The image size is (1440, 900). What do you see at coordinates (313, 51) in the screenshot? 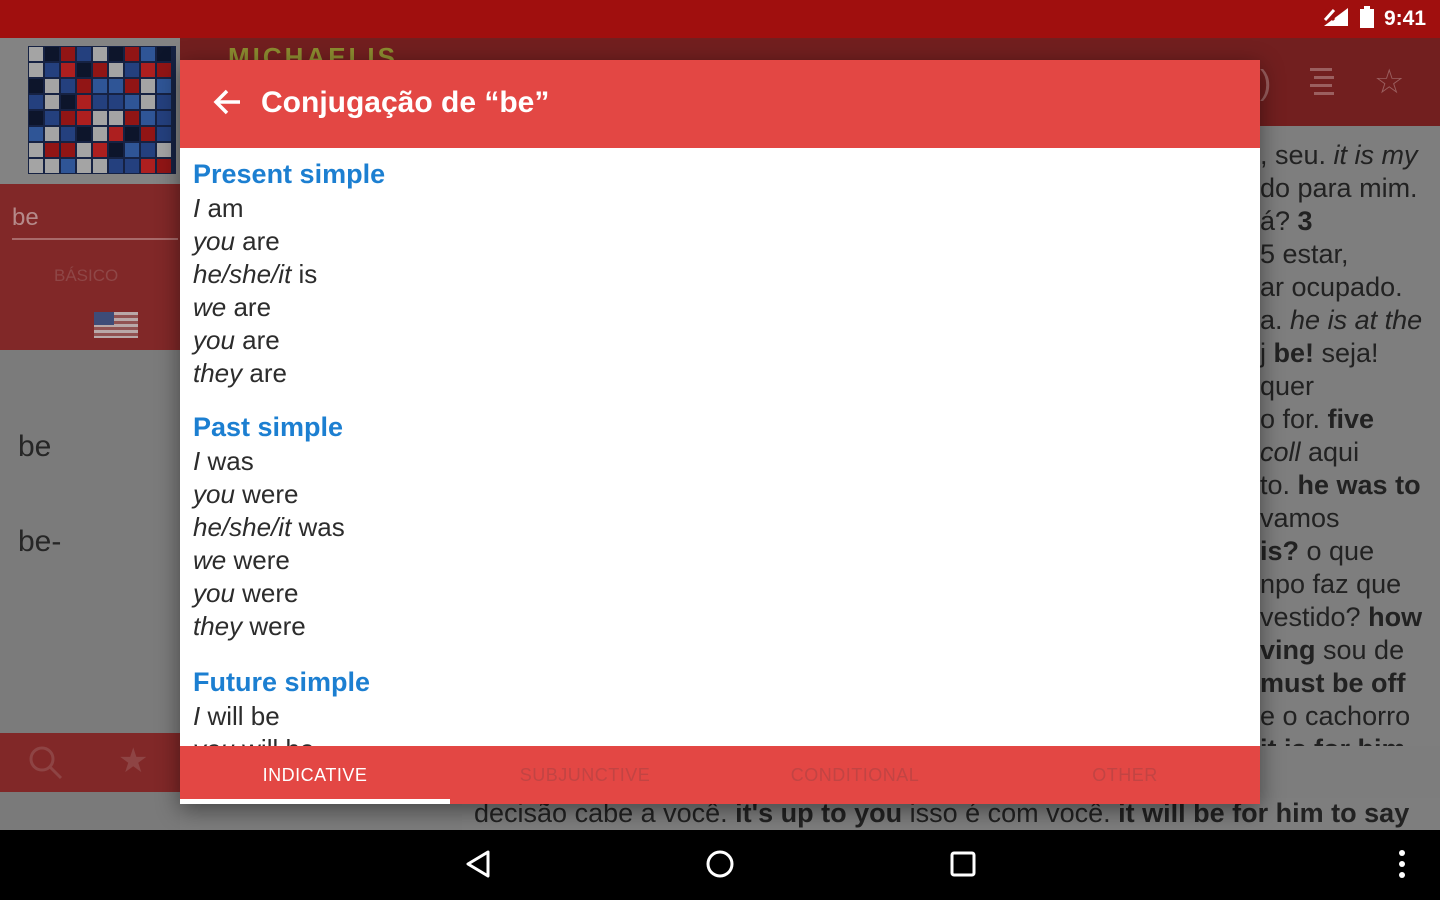
I see `background-app-title: MICHAELIS` at bounding box center [313, 51].